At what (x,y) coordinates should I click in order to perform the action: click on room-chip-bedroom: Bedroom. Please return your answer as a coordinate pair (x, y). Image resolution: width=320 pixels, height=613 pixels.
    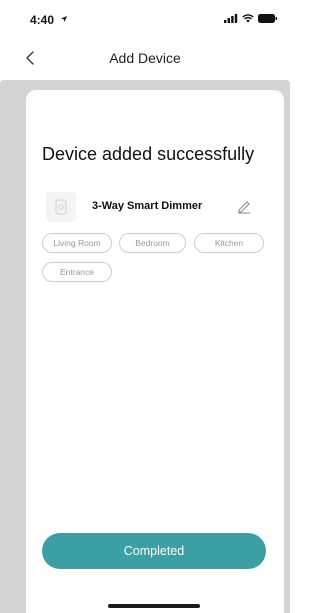
    Looking at the image, I should click on (152, 243).